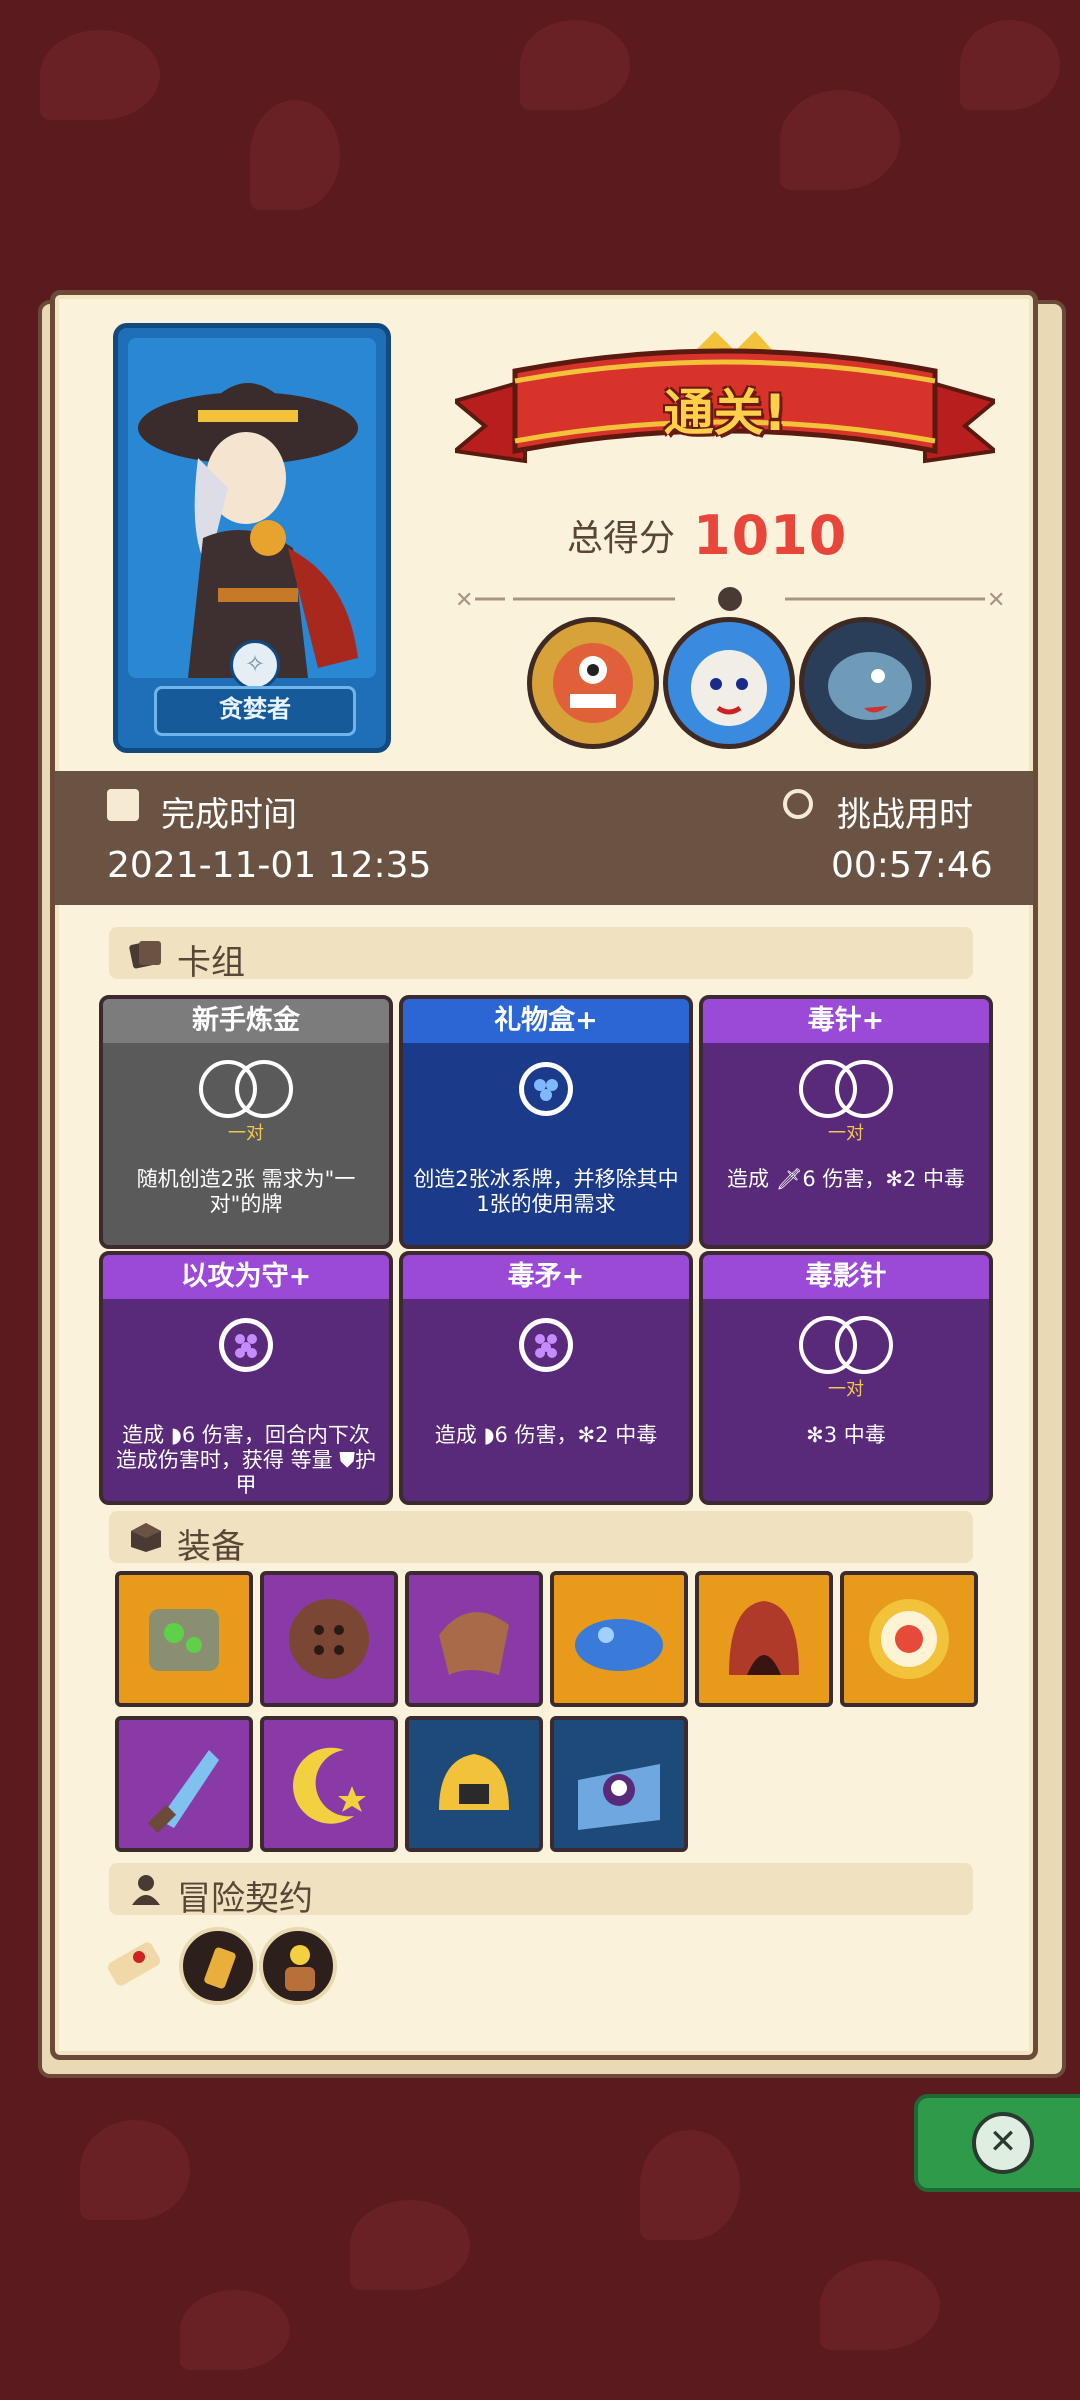  What do you see at coordinates (245, 1899) in the screenshot?
I see `contracts-section-title: 冒险契约` at bounding box center [245, 1899].